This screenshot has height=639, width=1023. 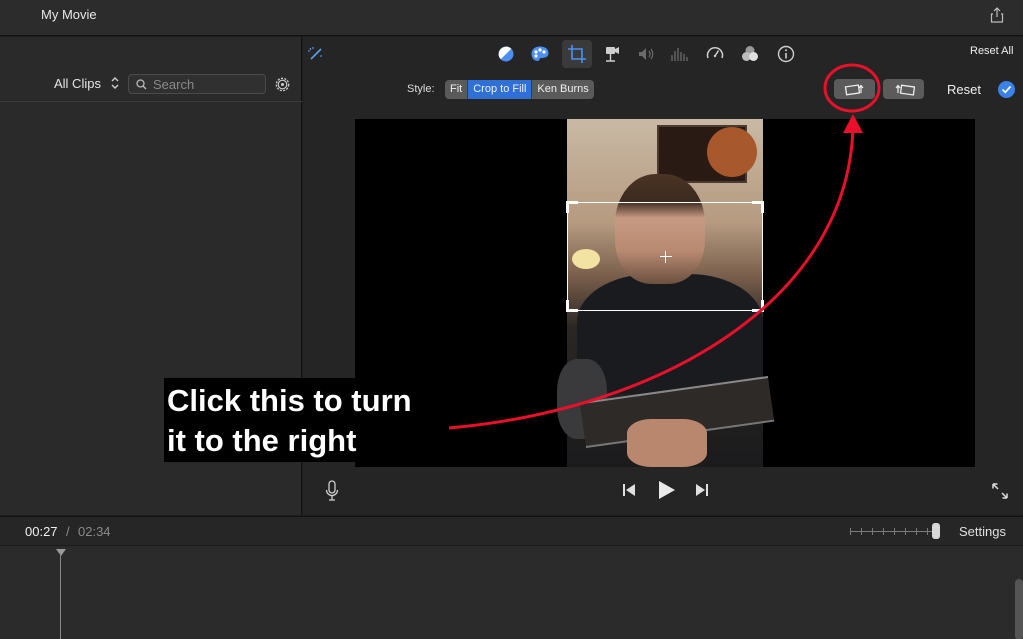 I want to click on stabilization-button, so click(x=611, y=54).